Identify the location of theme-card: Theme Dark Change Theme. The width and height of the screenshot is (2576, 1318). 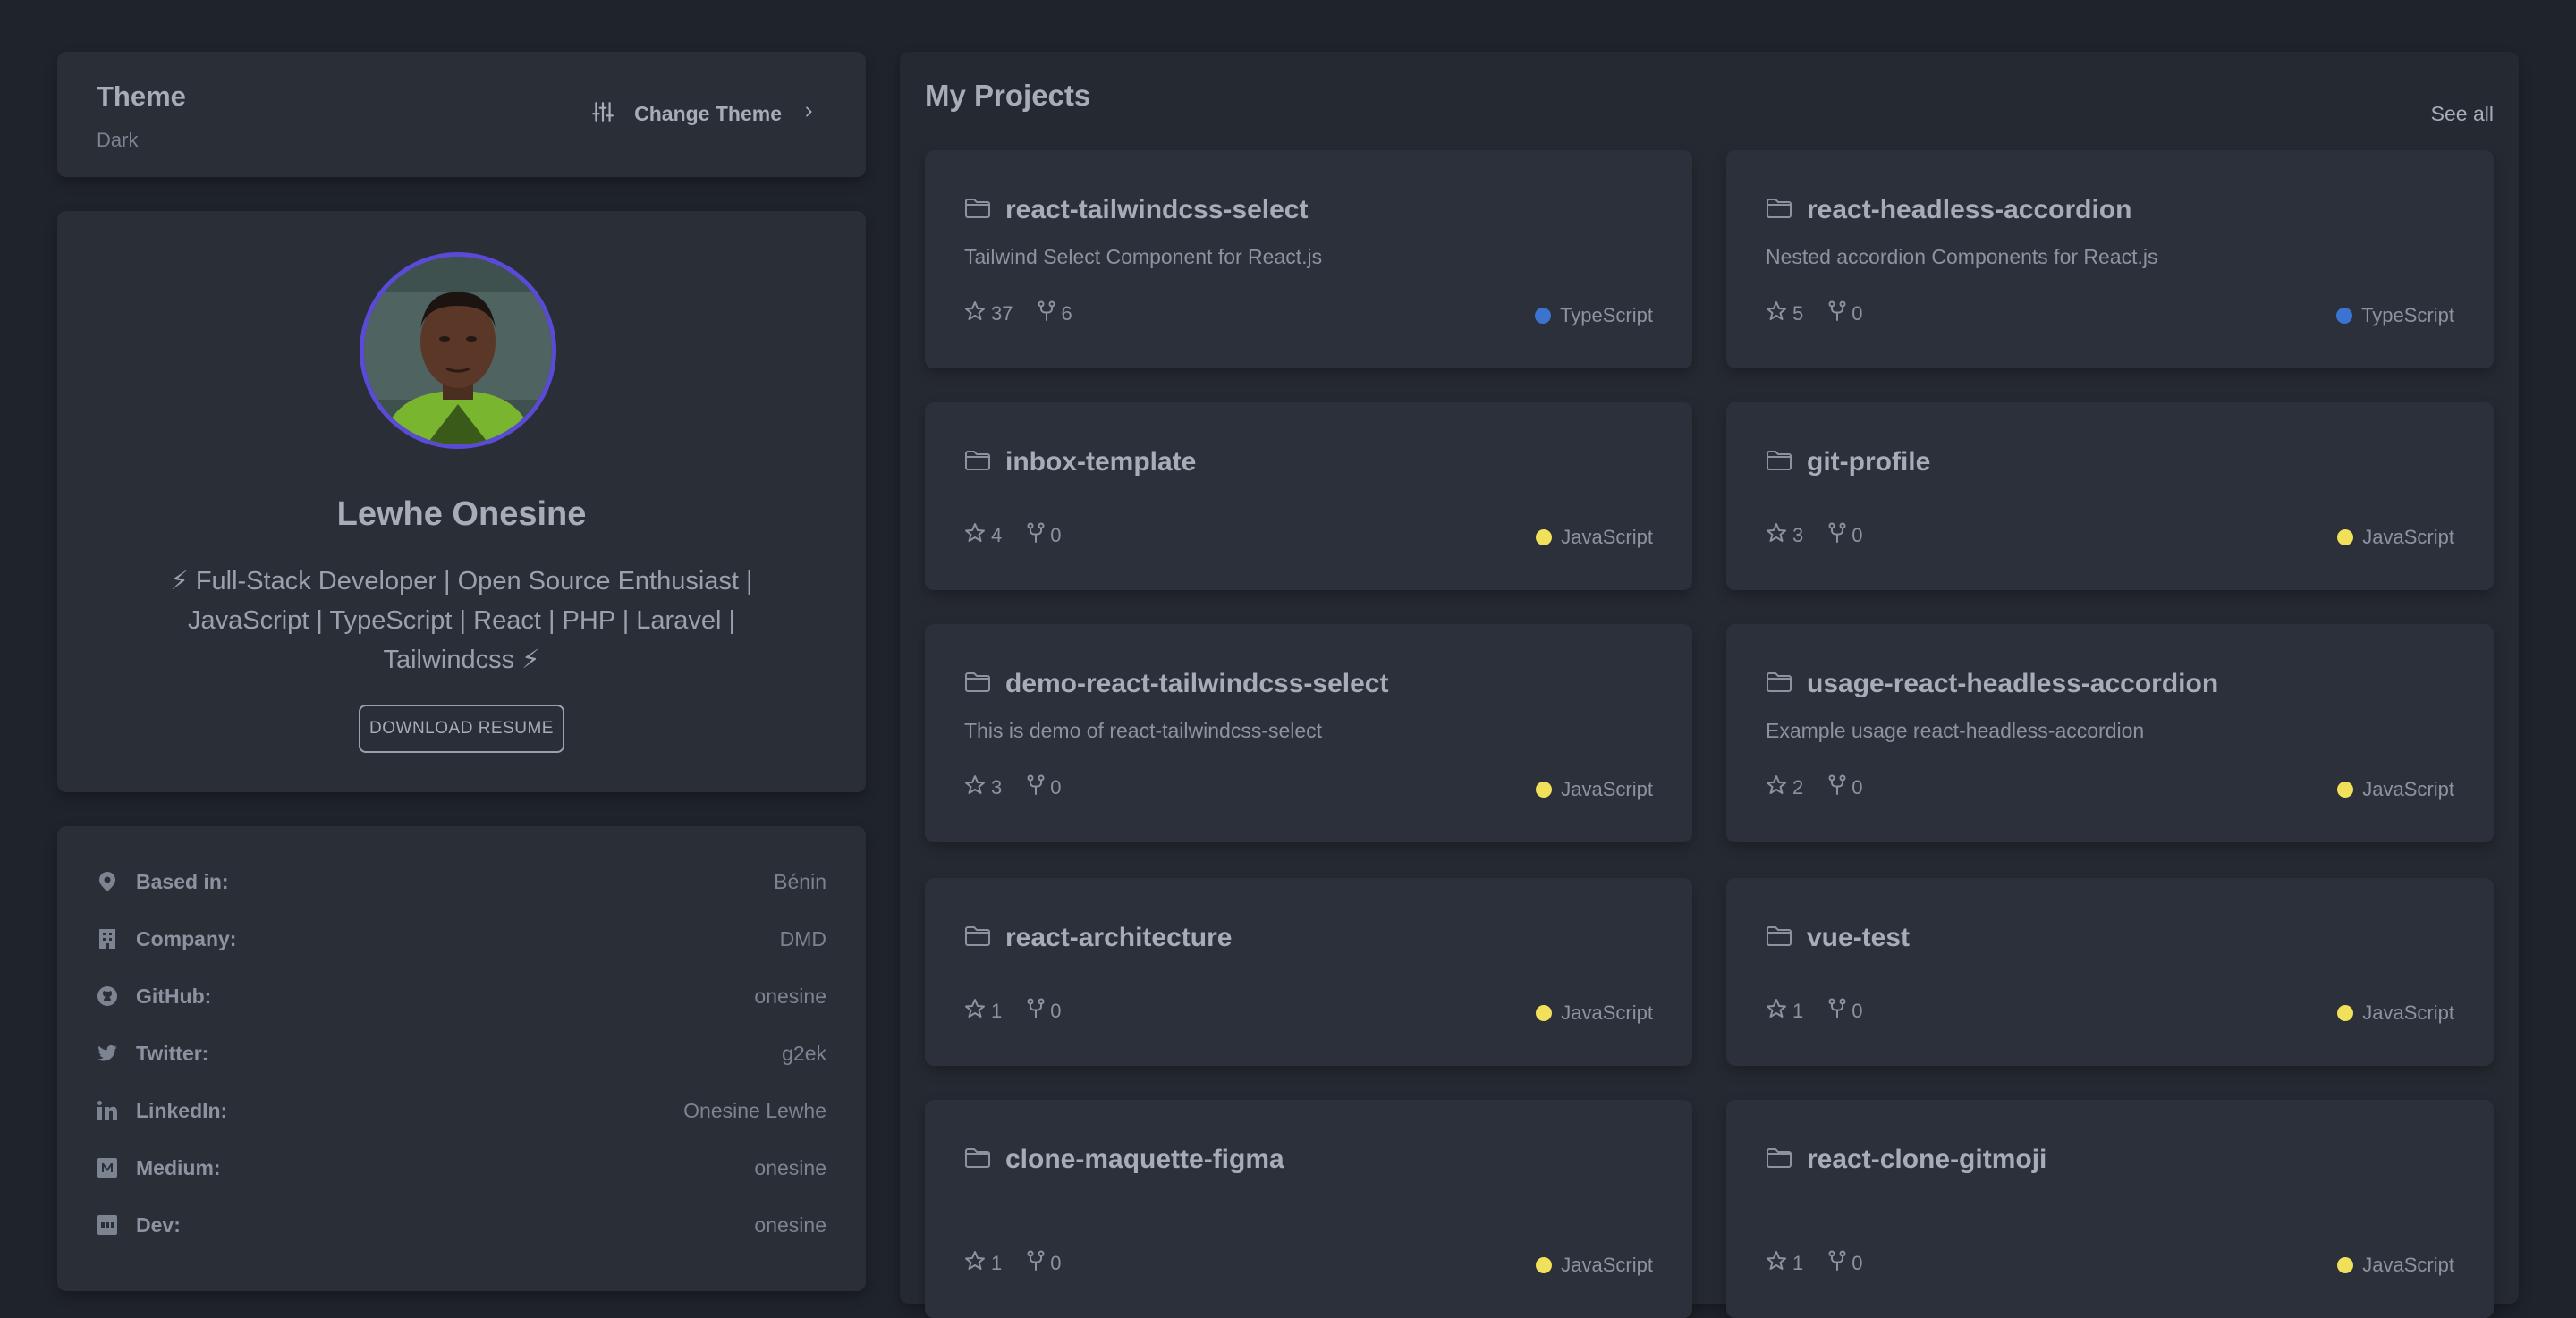
(461, 114).